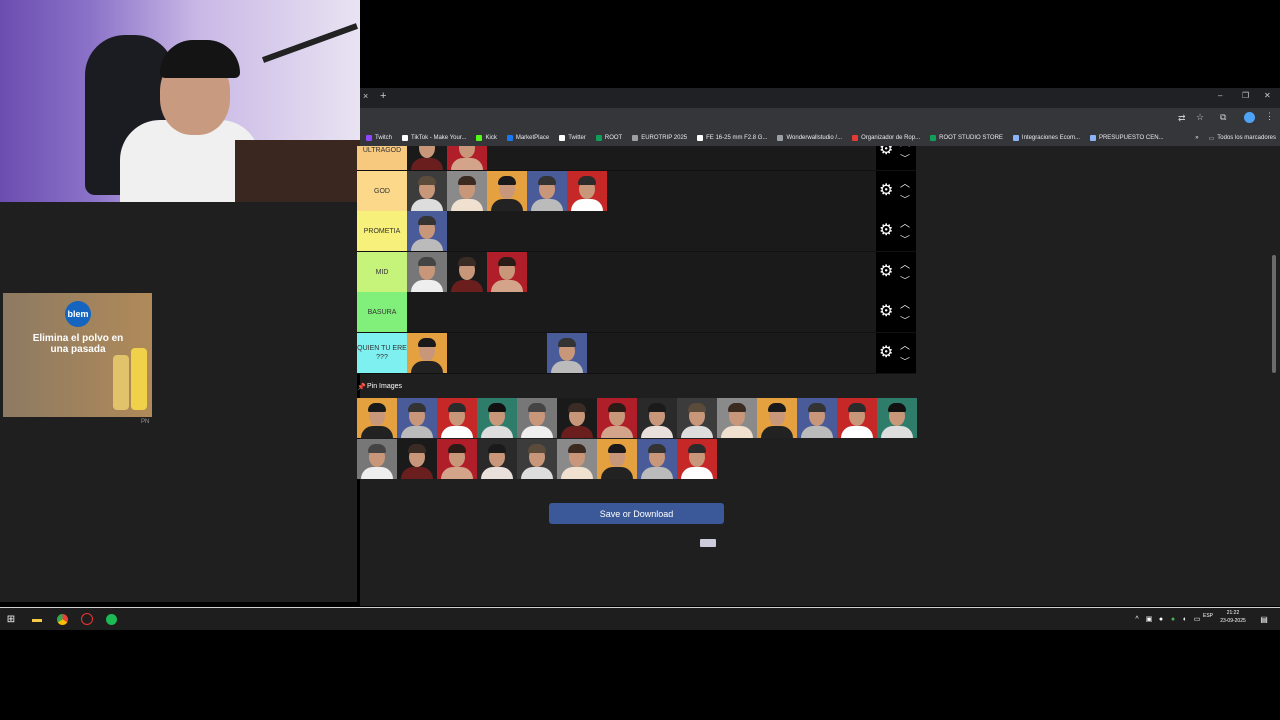 This screenshot has width=1280, height=720. Describe the element at coordinates (1223, 117) in the screenshot. I see `extensions-icon: ⧉` at that location.